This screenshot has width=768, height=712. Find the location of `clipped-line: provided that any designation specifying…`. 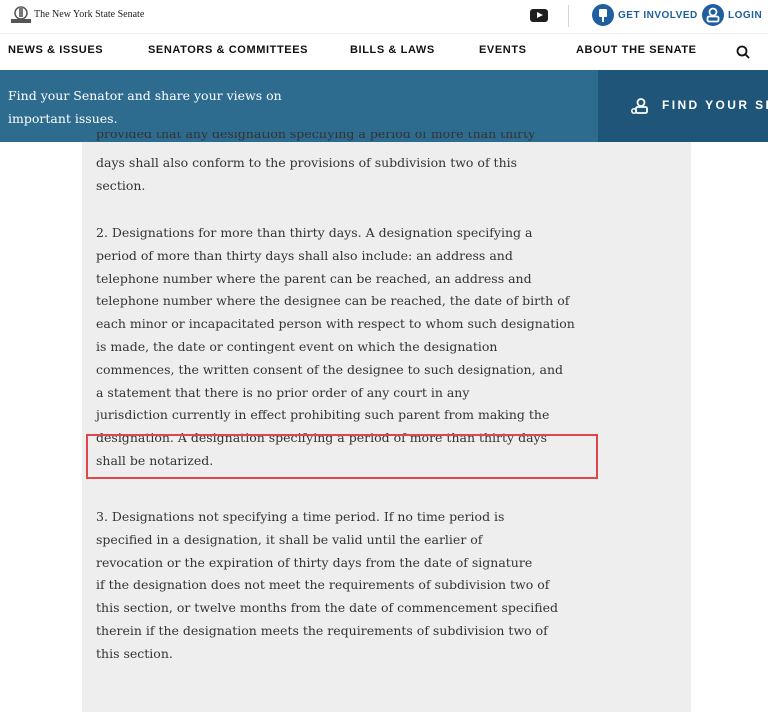

clipped-line: provided that any designation specifying… is located at coordinates (356, 137).